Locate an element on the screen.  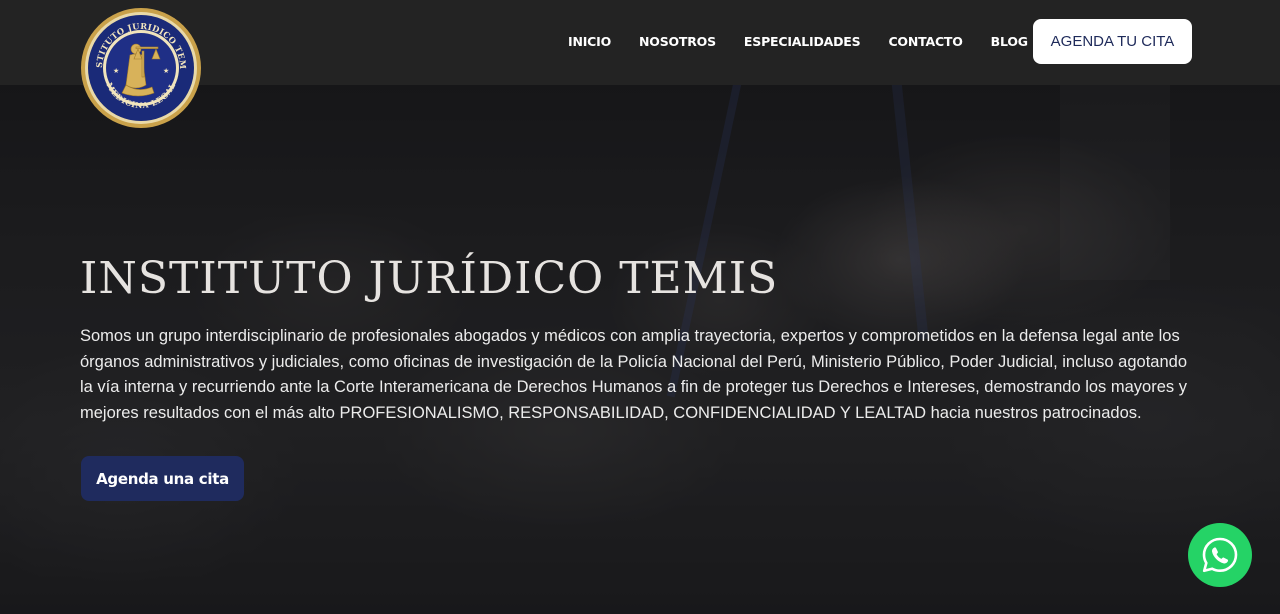
nav-item-especialidades: ESPECIALIDADES is located at coordinates (802, 42).